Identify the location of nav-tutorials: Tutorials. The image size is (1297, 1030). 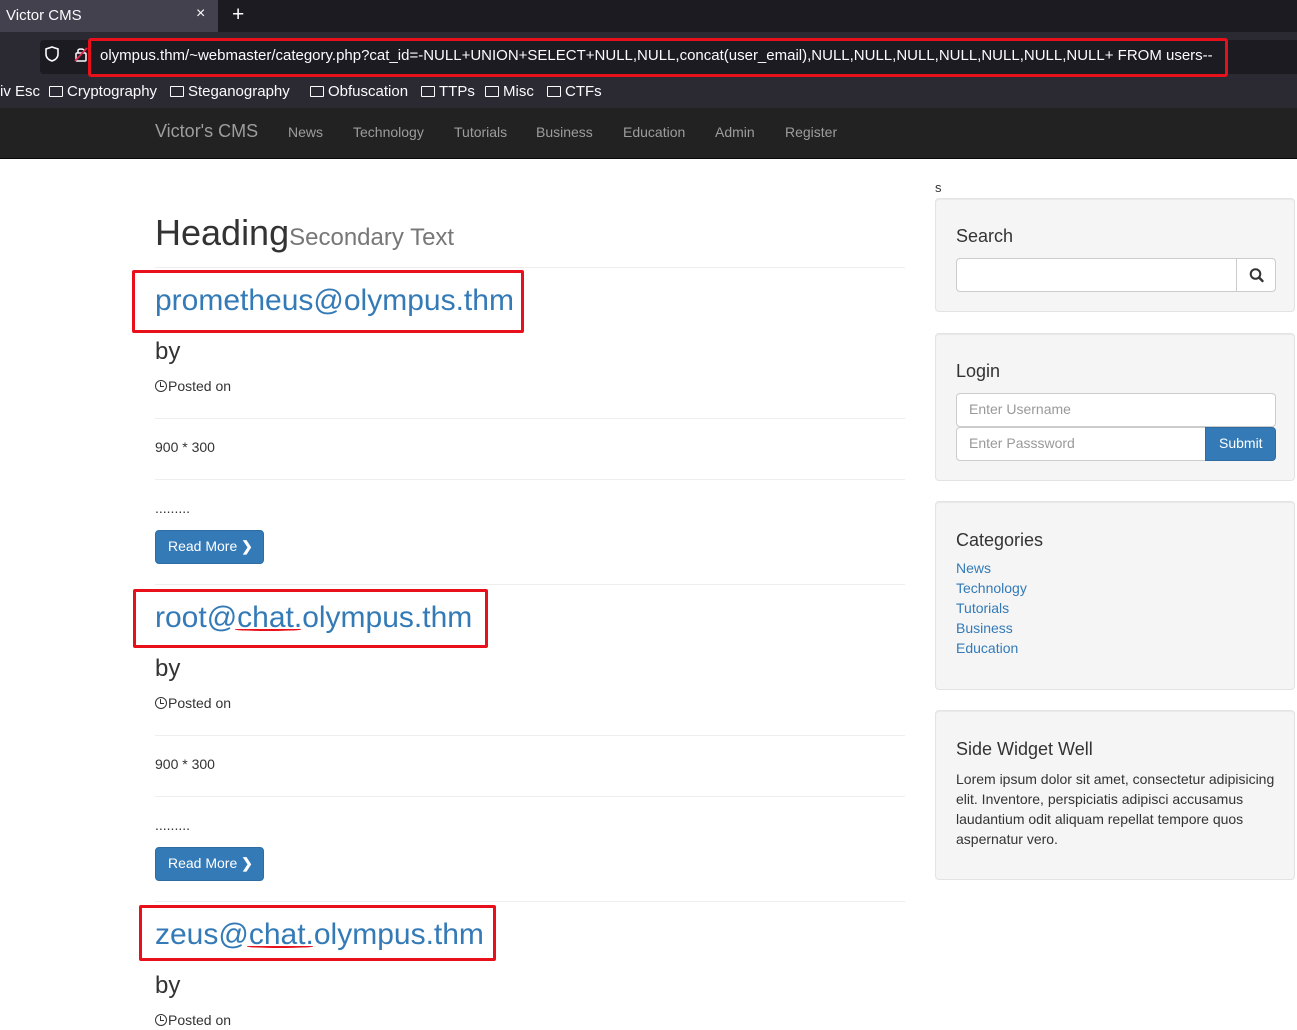
(480, 132).